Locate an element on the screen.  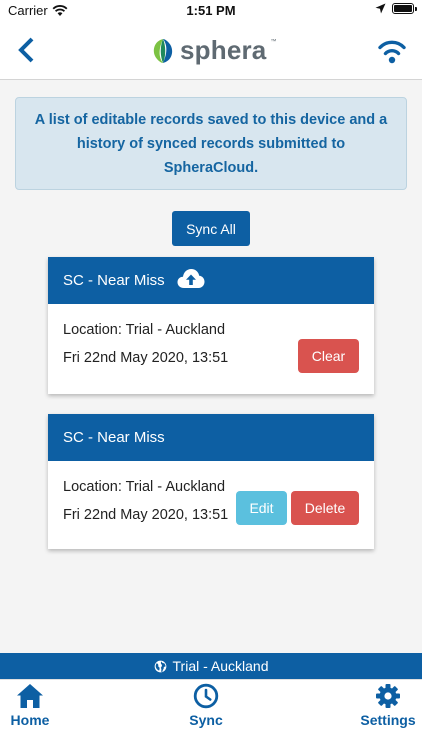
wifi-icon is located at coordinates (392, 52).